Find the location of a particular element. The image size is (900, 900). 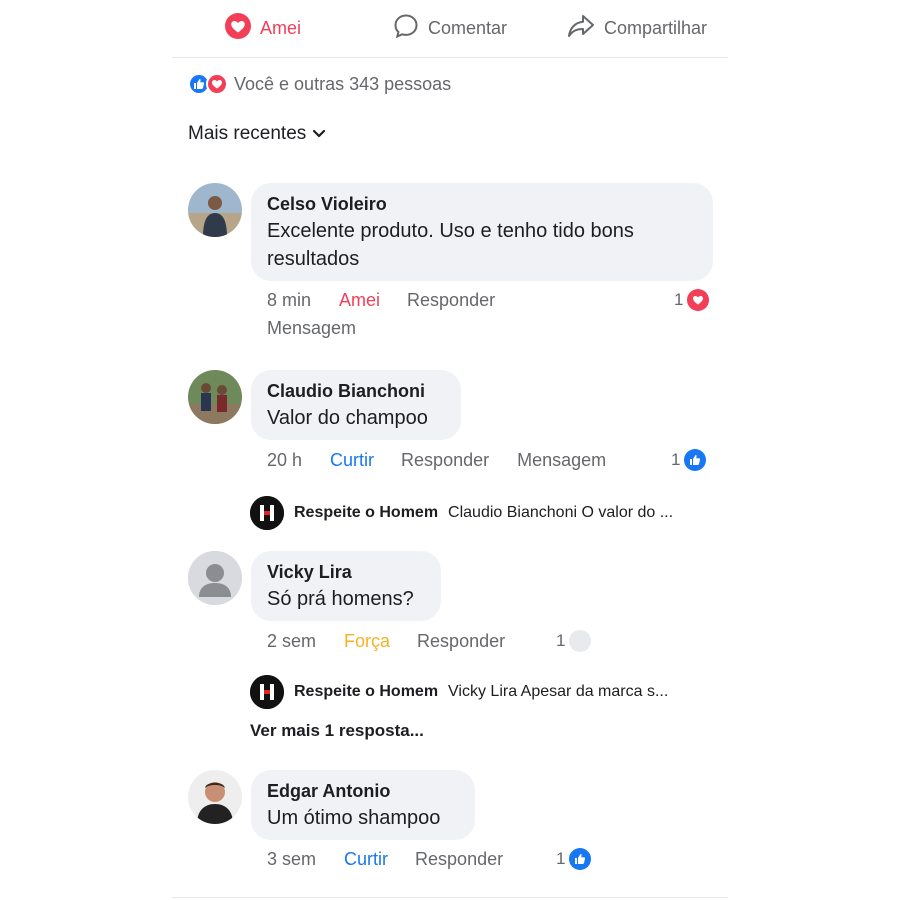

sort-dropdown: Mais recentes is located at coordinates (257, 134).